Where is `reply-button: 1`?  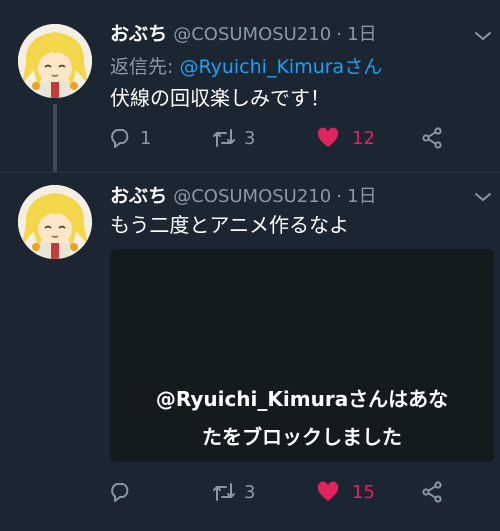
reply-button: 1 is located at coordinates (129, 138).